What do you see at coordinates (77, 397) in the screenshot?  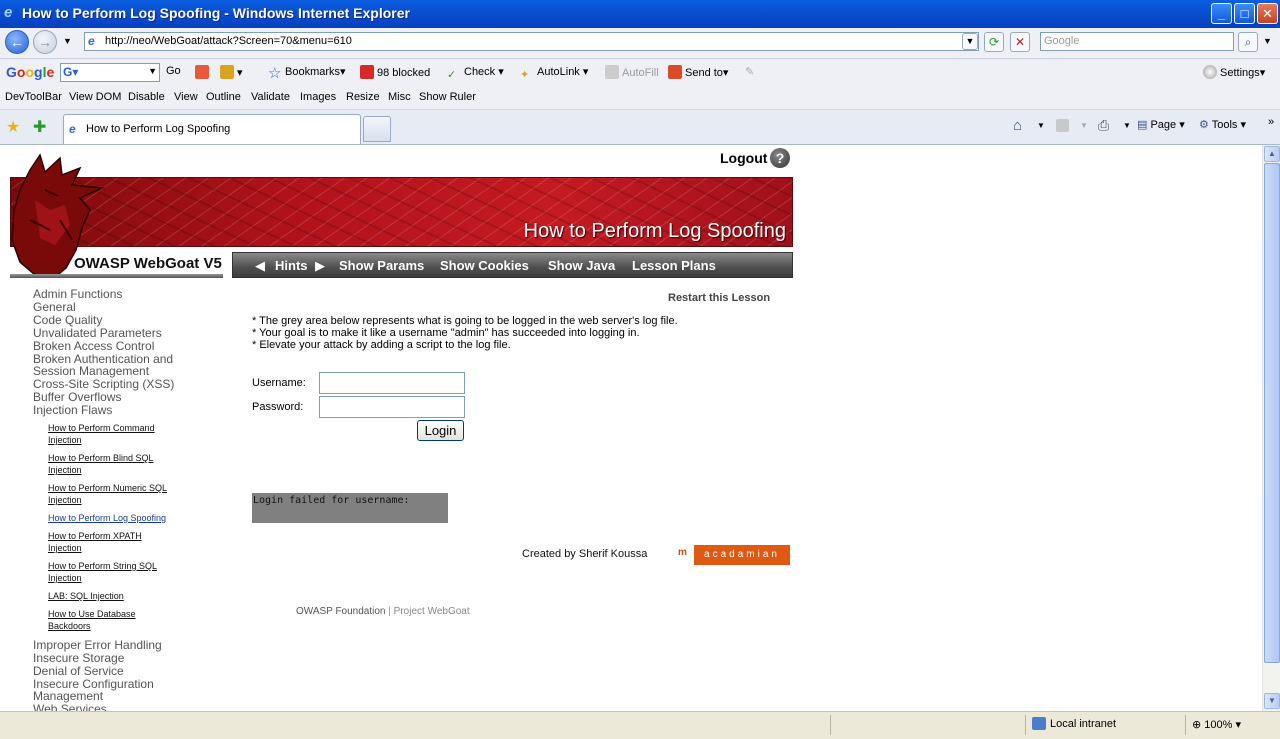 I see `nav-buffer-overflows: Buffer Overflows` at bounding box center [77, 397].